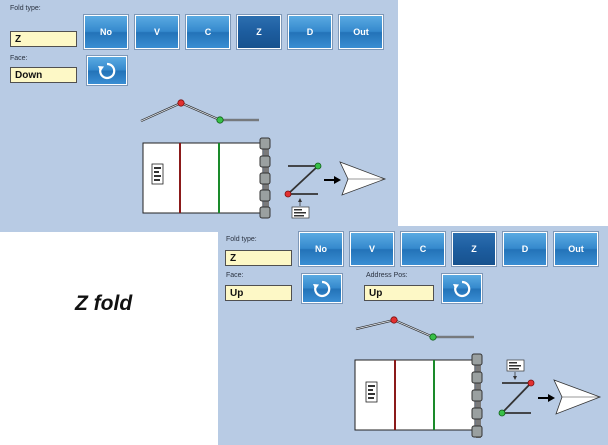 This screenshot has width=608, height=445. I want to click on address-pos-label: Address Pos:, so click(387, 275).